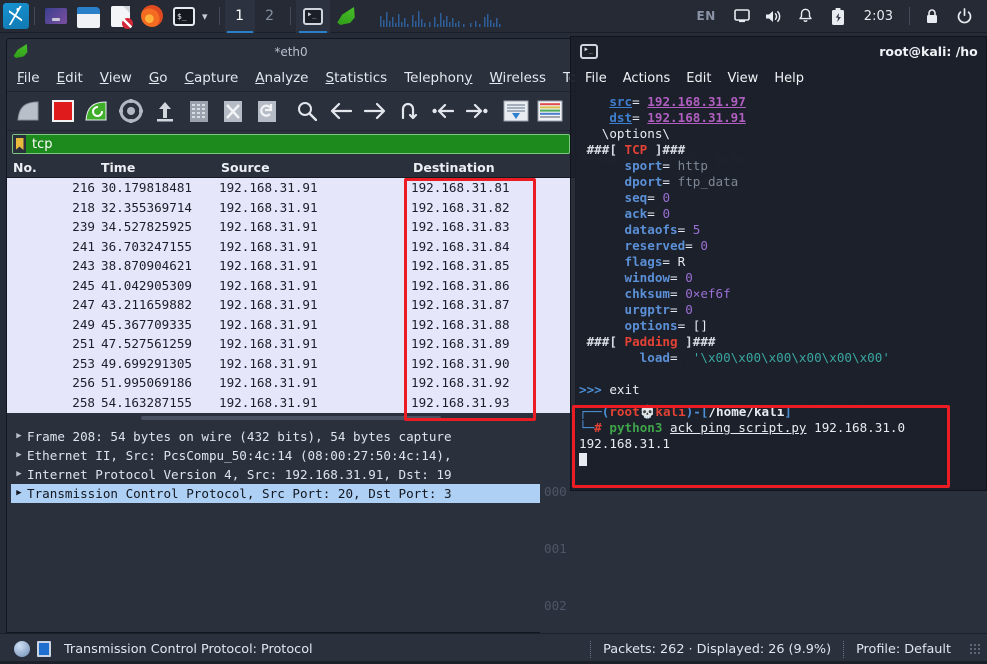  What do you see at coordinates (120, 16) in the screenshot?
I see `text-editor-icon` at bounding box center [120, 16].